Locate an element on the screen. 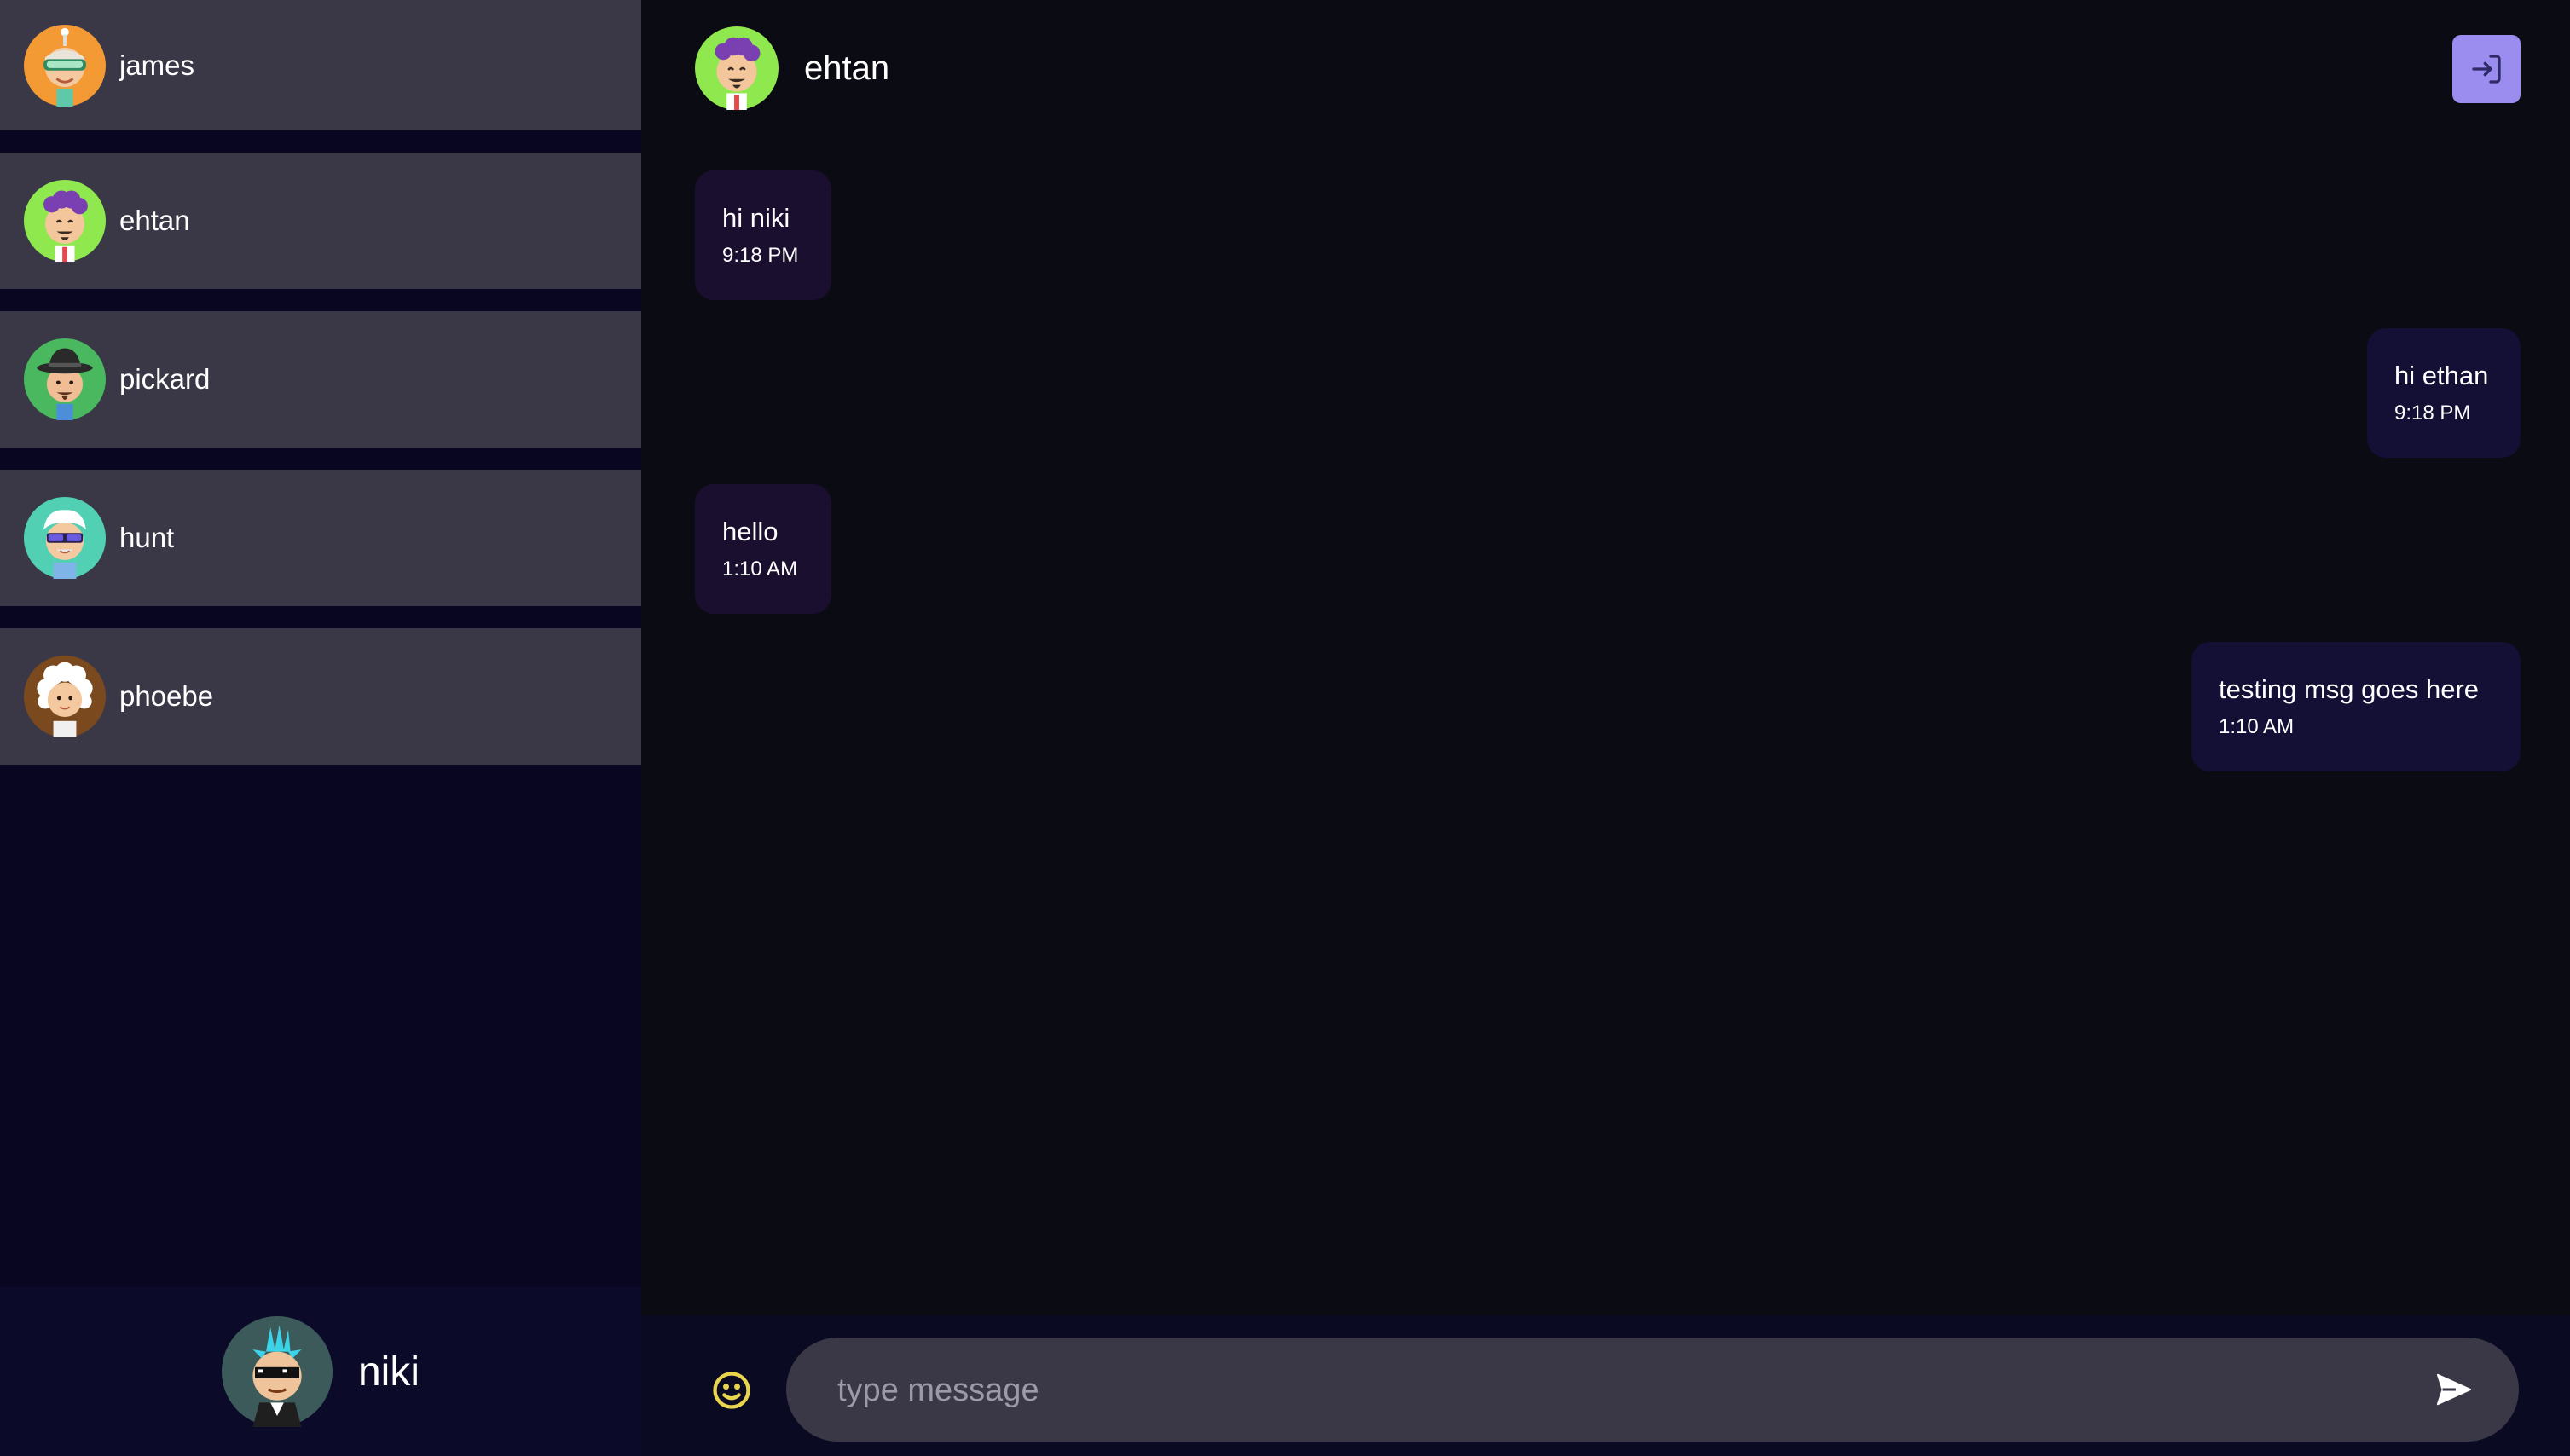 Image resolution: width=2570 pixels, height=1456 pixels. message-outgoing: testing msg goes here 1:10 AM is located at coordinates (2356, 706).